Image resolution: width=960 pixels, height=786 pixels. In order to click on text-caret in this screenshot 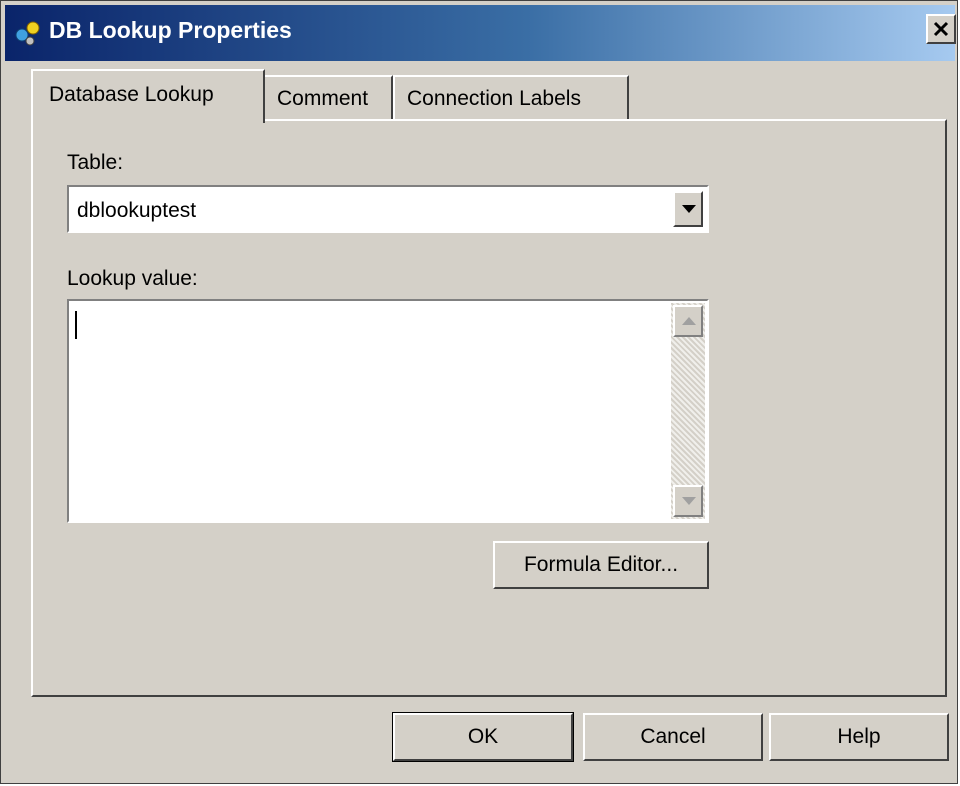, I will do `click(76, 325)`.